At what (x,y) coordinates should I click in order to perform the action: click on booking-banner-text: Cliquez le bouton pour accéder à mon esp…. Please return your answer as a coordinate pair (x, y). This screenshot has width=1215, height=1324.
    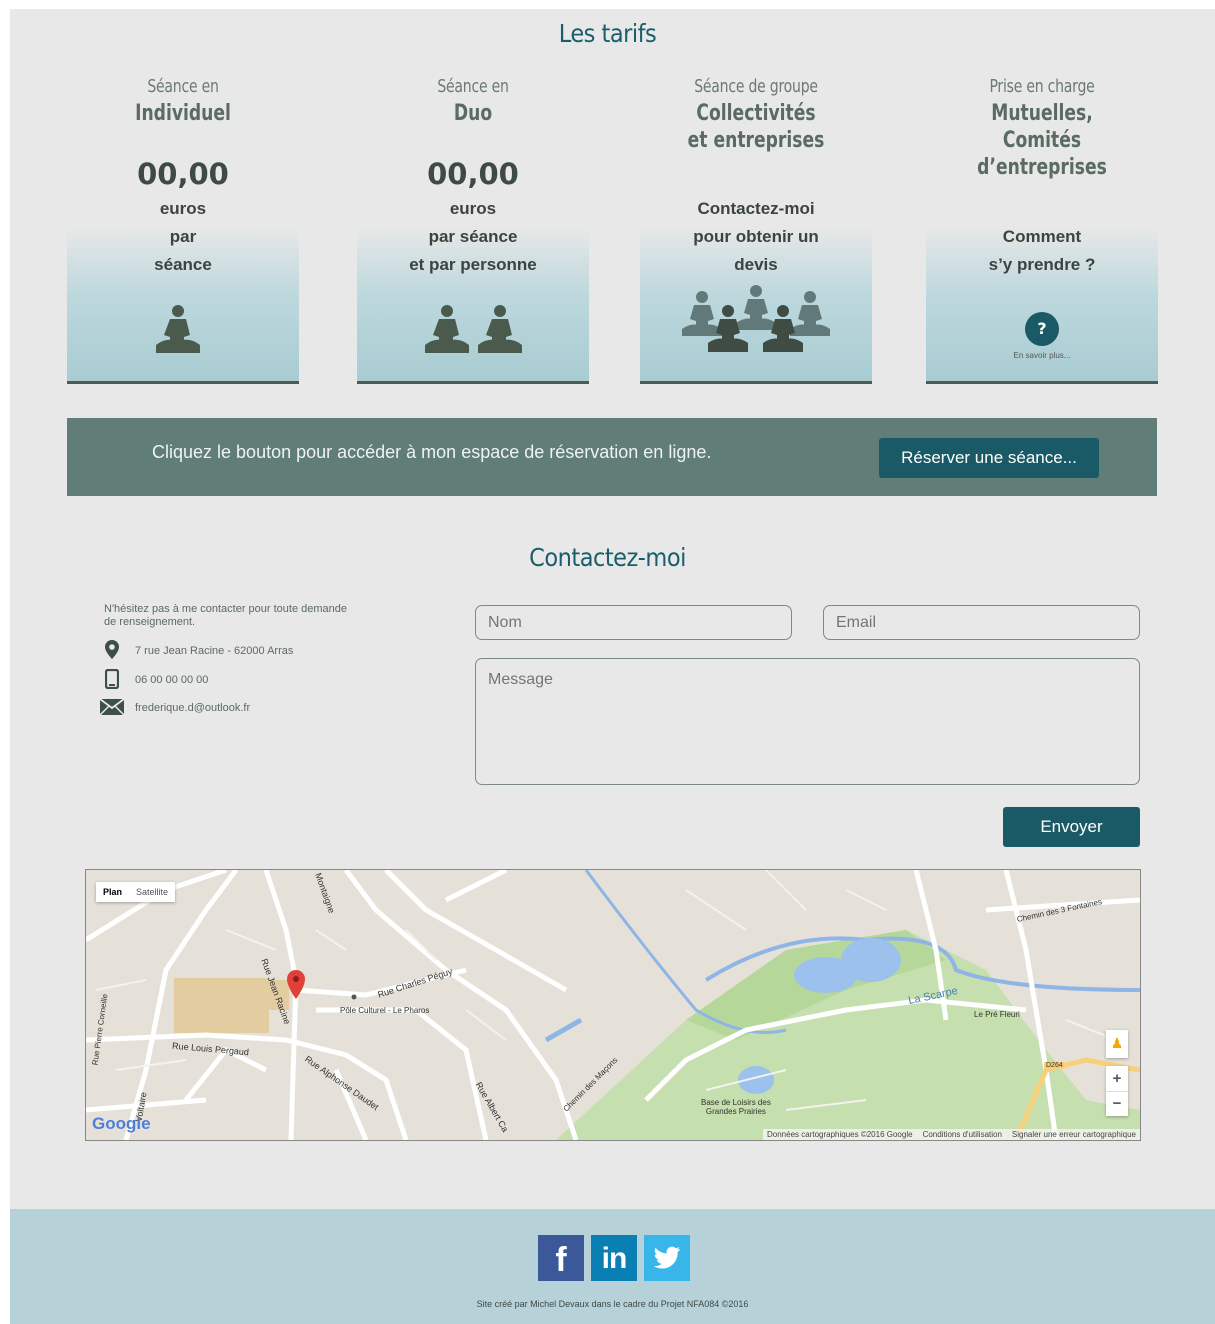
    Looking at the image, I should click on (432, 452).